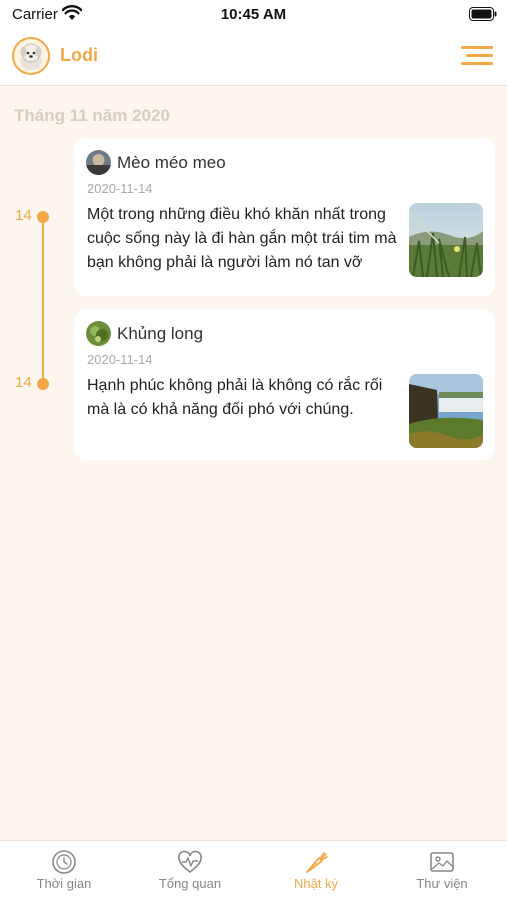 This screenshot has width=507, height=900. What do you see at coordinates (171, 162) in the screenshot?
I see `author-name: Mèo méo meo` at bounding box center [171, 162].